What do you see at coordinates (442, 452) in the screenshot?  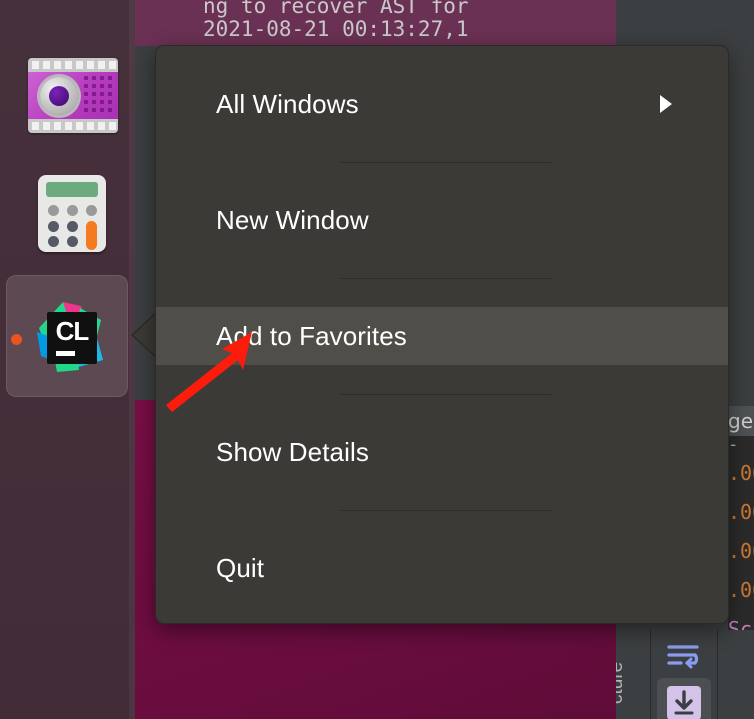 I see `menu-item-show-details: Show Details` at bounding box center [442, 452].